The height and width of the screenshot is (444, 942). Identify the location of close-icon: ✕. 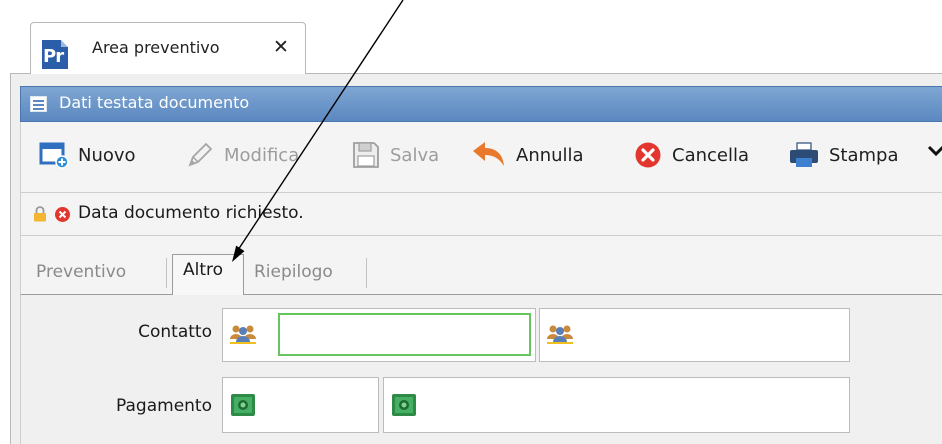
(281, 47).